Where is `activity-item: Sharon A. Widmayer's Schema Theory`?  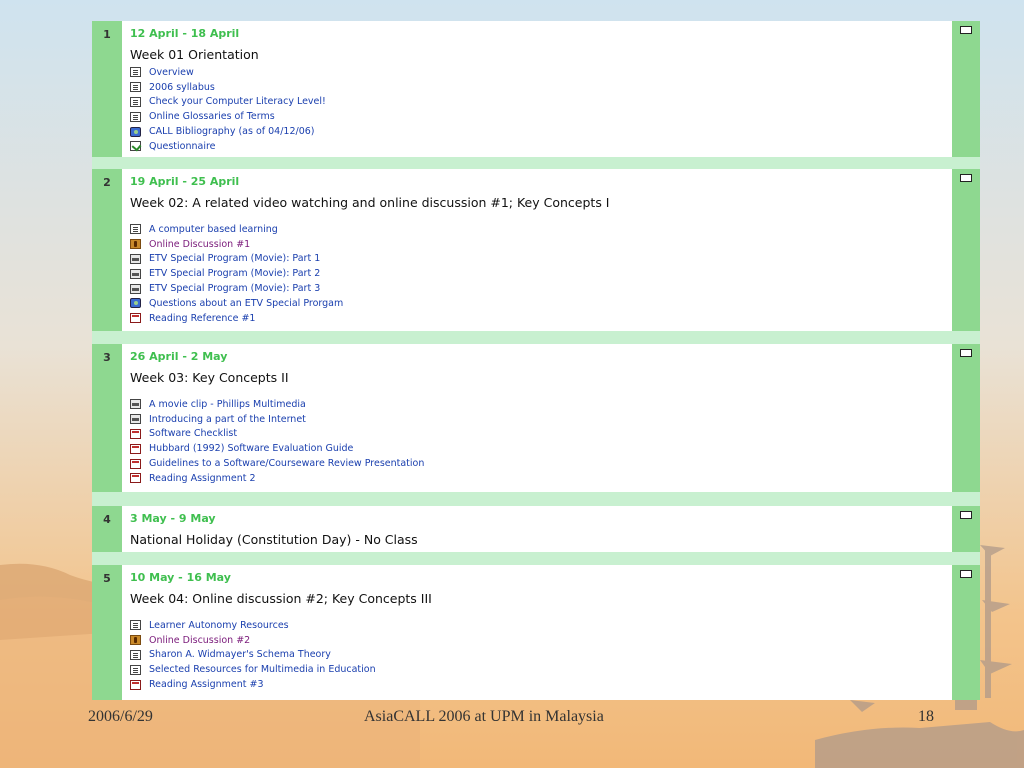
activity-item: Sharon A. Widmayer's Schema Theory is located at coordinates (541, 655).